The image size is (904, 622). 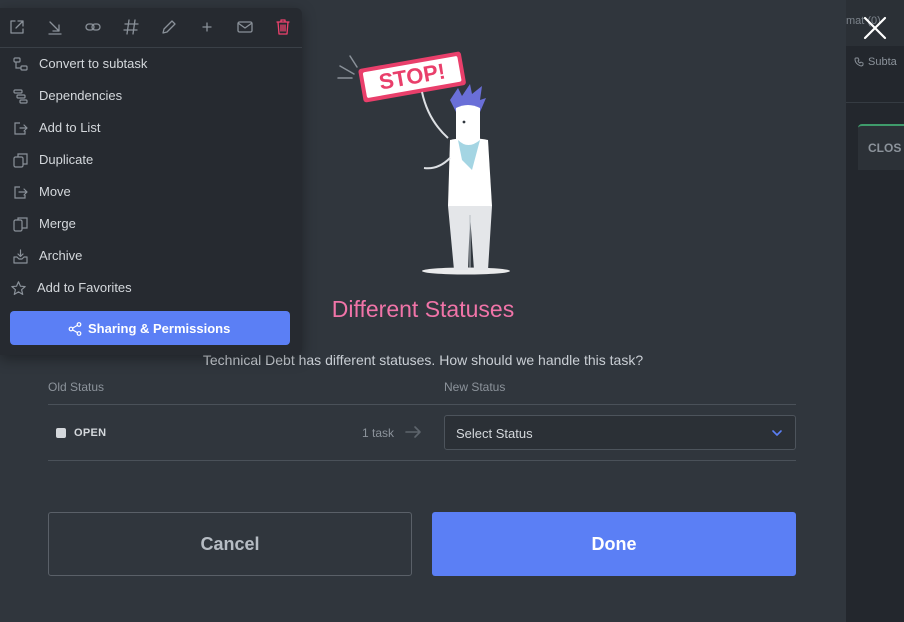 I want to click on table-top-divider, so click(x=422, y=404).